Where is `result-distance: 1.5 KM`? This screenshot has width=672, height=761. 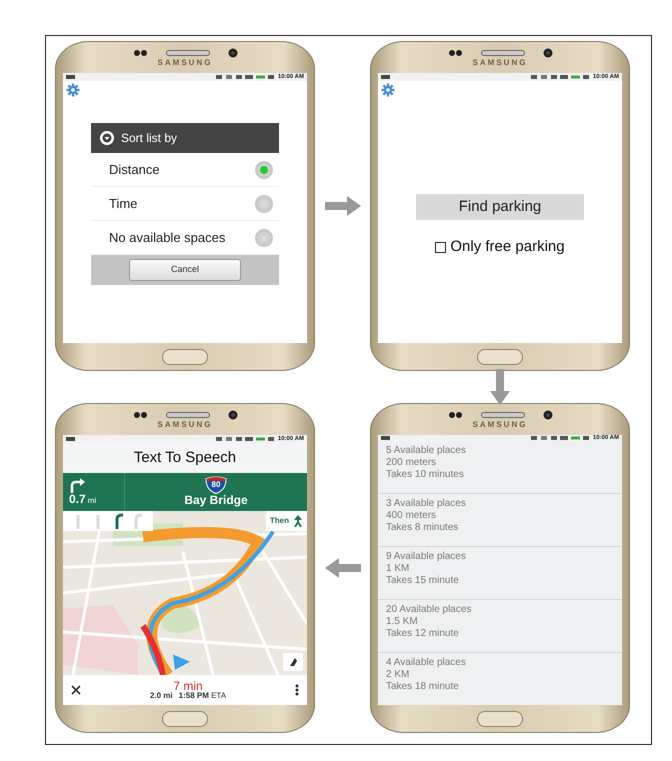 result-distance: 1.5 KM is located at coordinates (402, 622).